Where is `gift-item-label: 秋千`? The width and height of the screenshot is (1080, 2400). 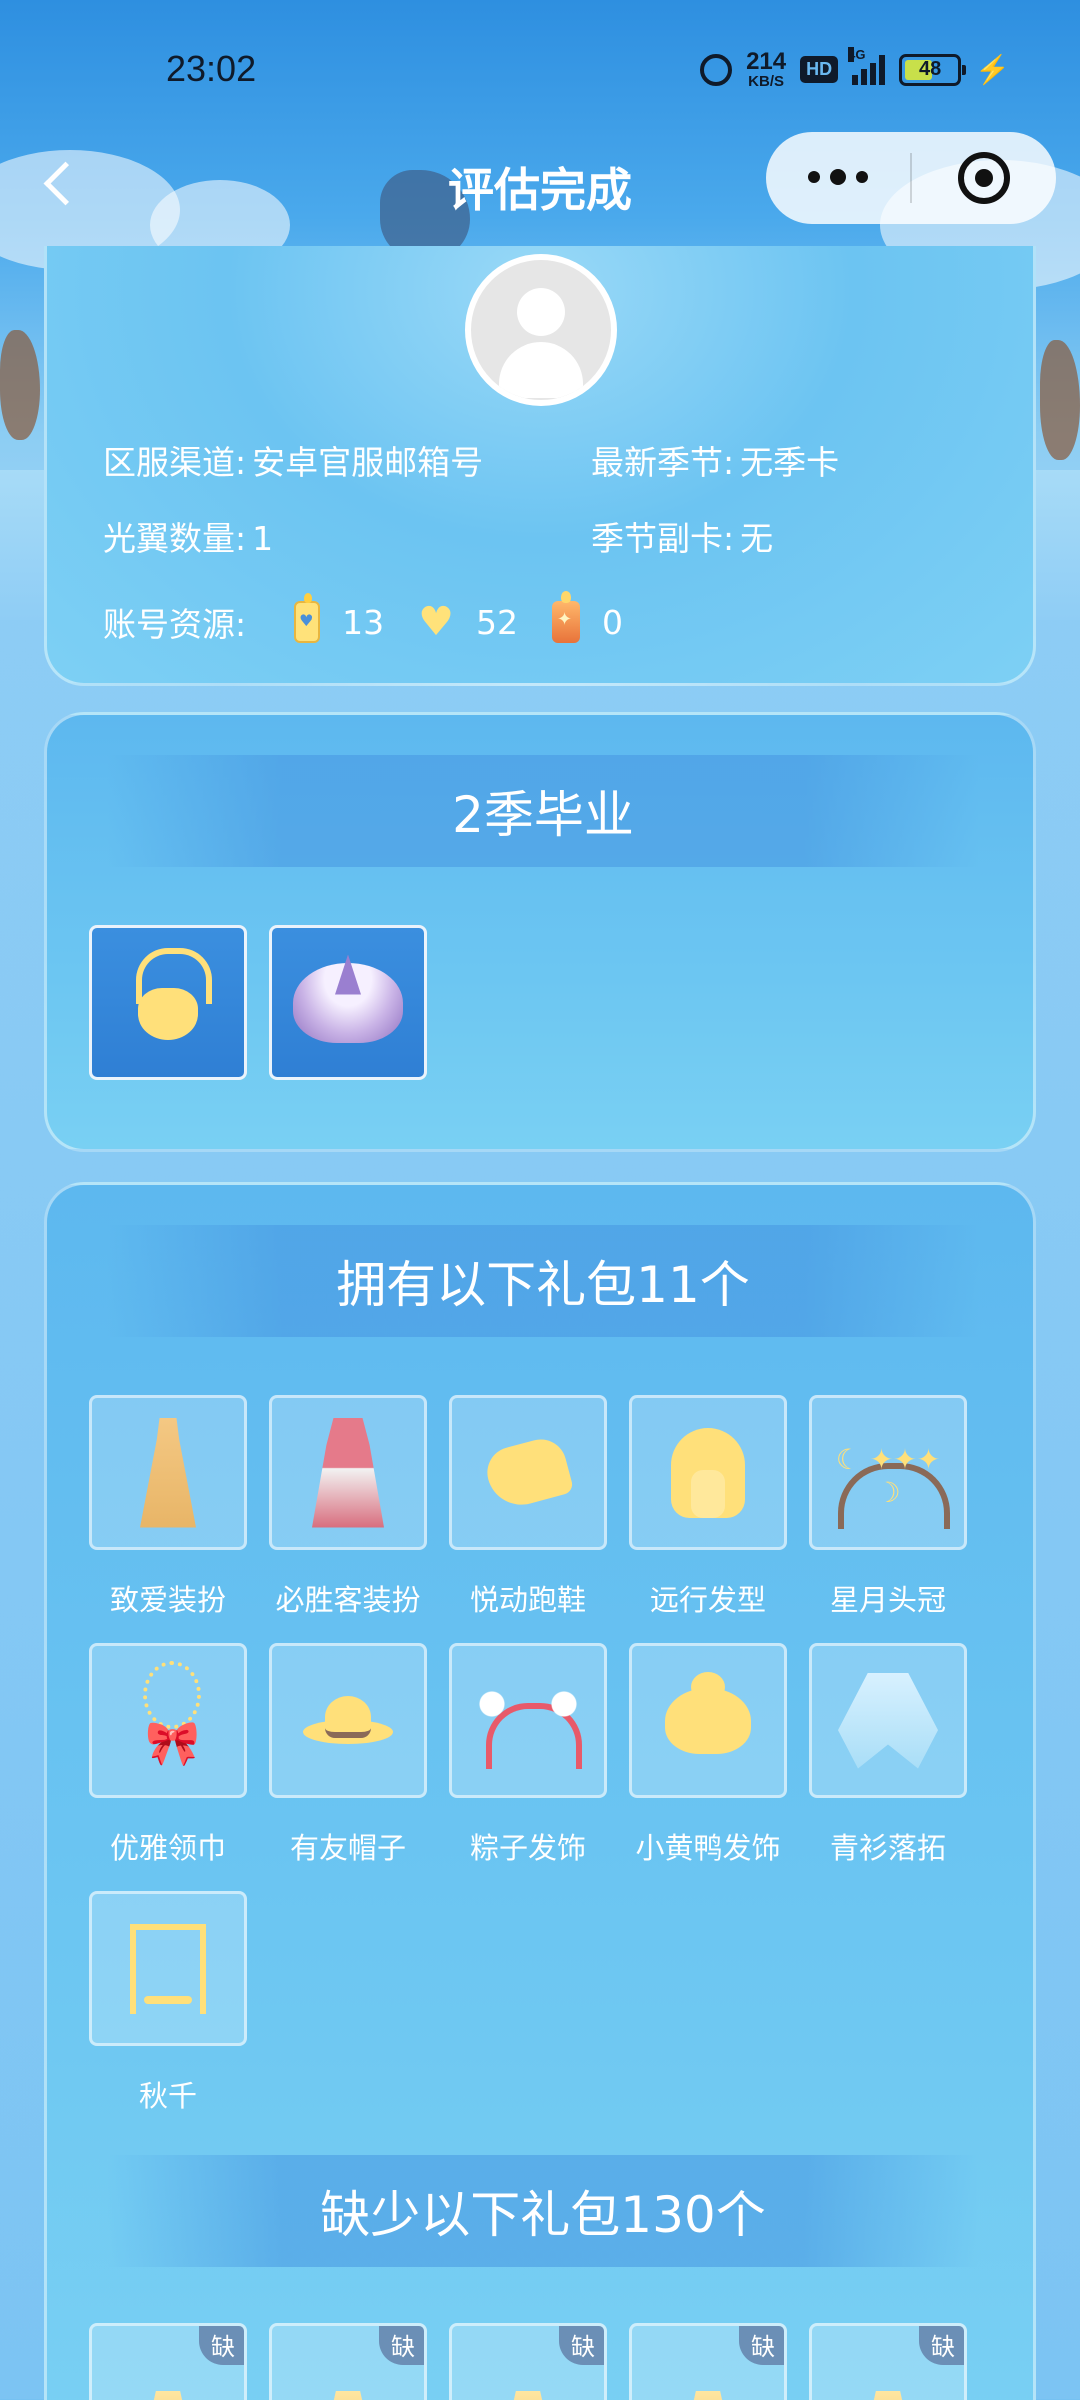 gift-item-label: 秋千 is located at coordinates (167, 2096).